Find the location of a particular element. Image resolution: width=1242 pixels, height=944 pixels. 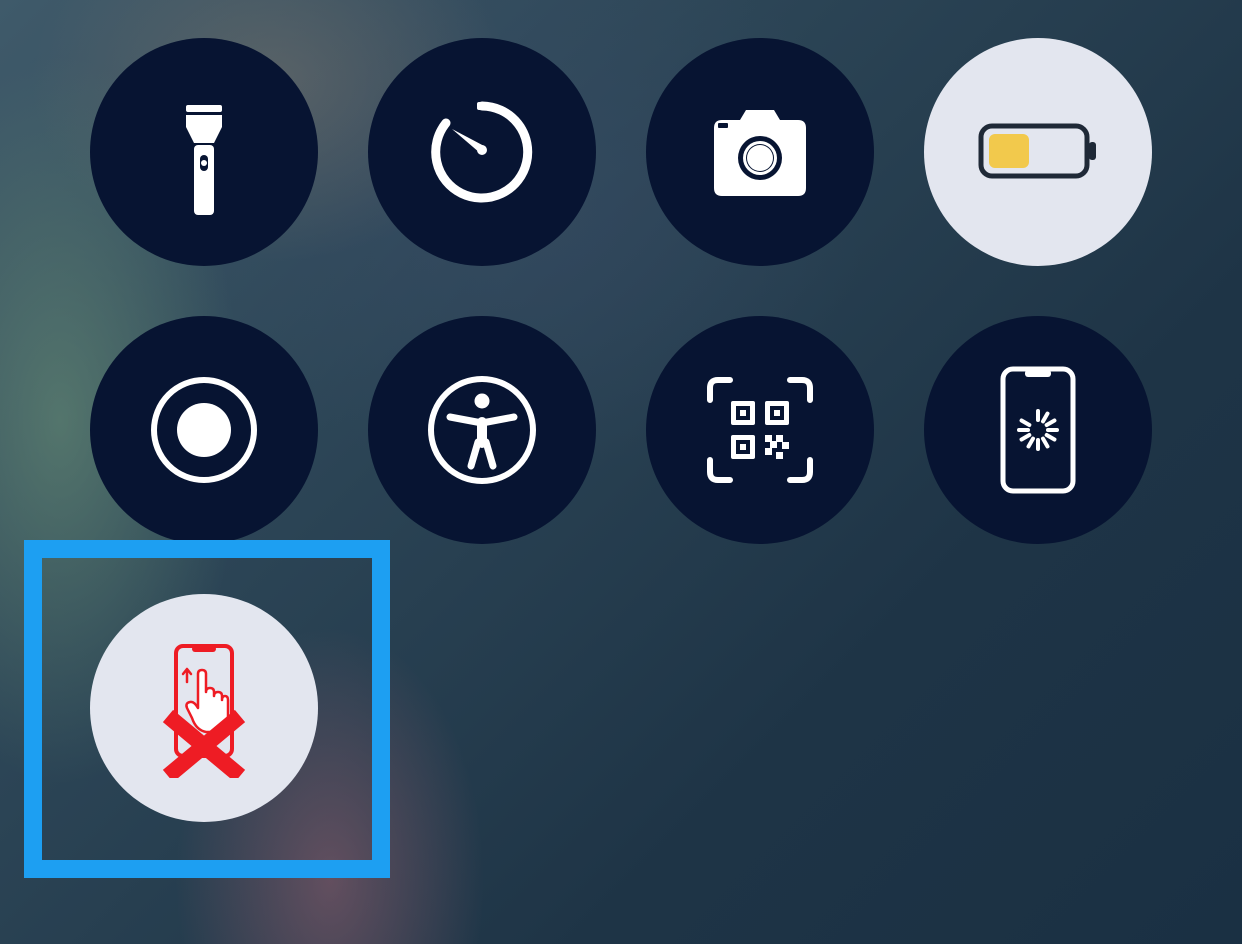

screen-mirroring-button is located at coordinates (1038, 430).